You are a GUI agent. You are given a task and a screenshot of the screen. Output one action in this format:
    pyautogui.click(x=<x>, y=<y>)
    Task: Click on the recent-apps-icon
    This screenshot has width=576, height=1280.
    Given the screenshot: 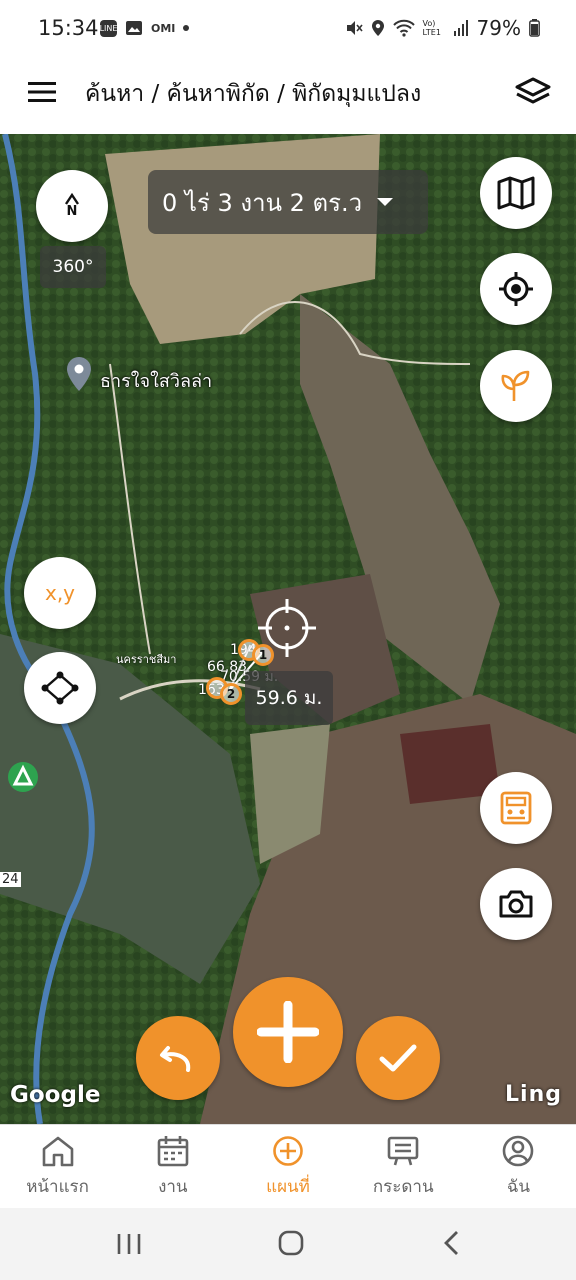 What is the action you would take?
    pyautogui.click(x=129, y=1244)
    